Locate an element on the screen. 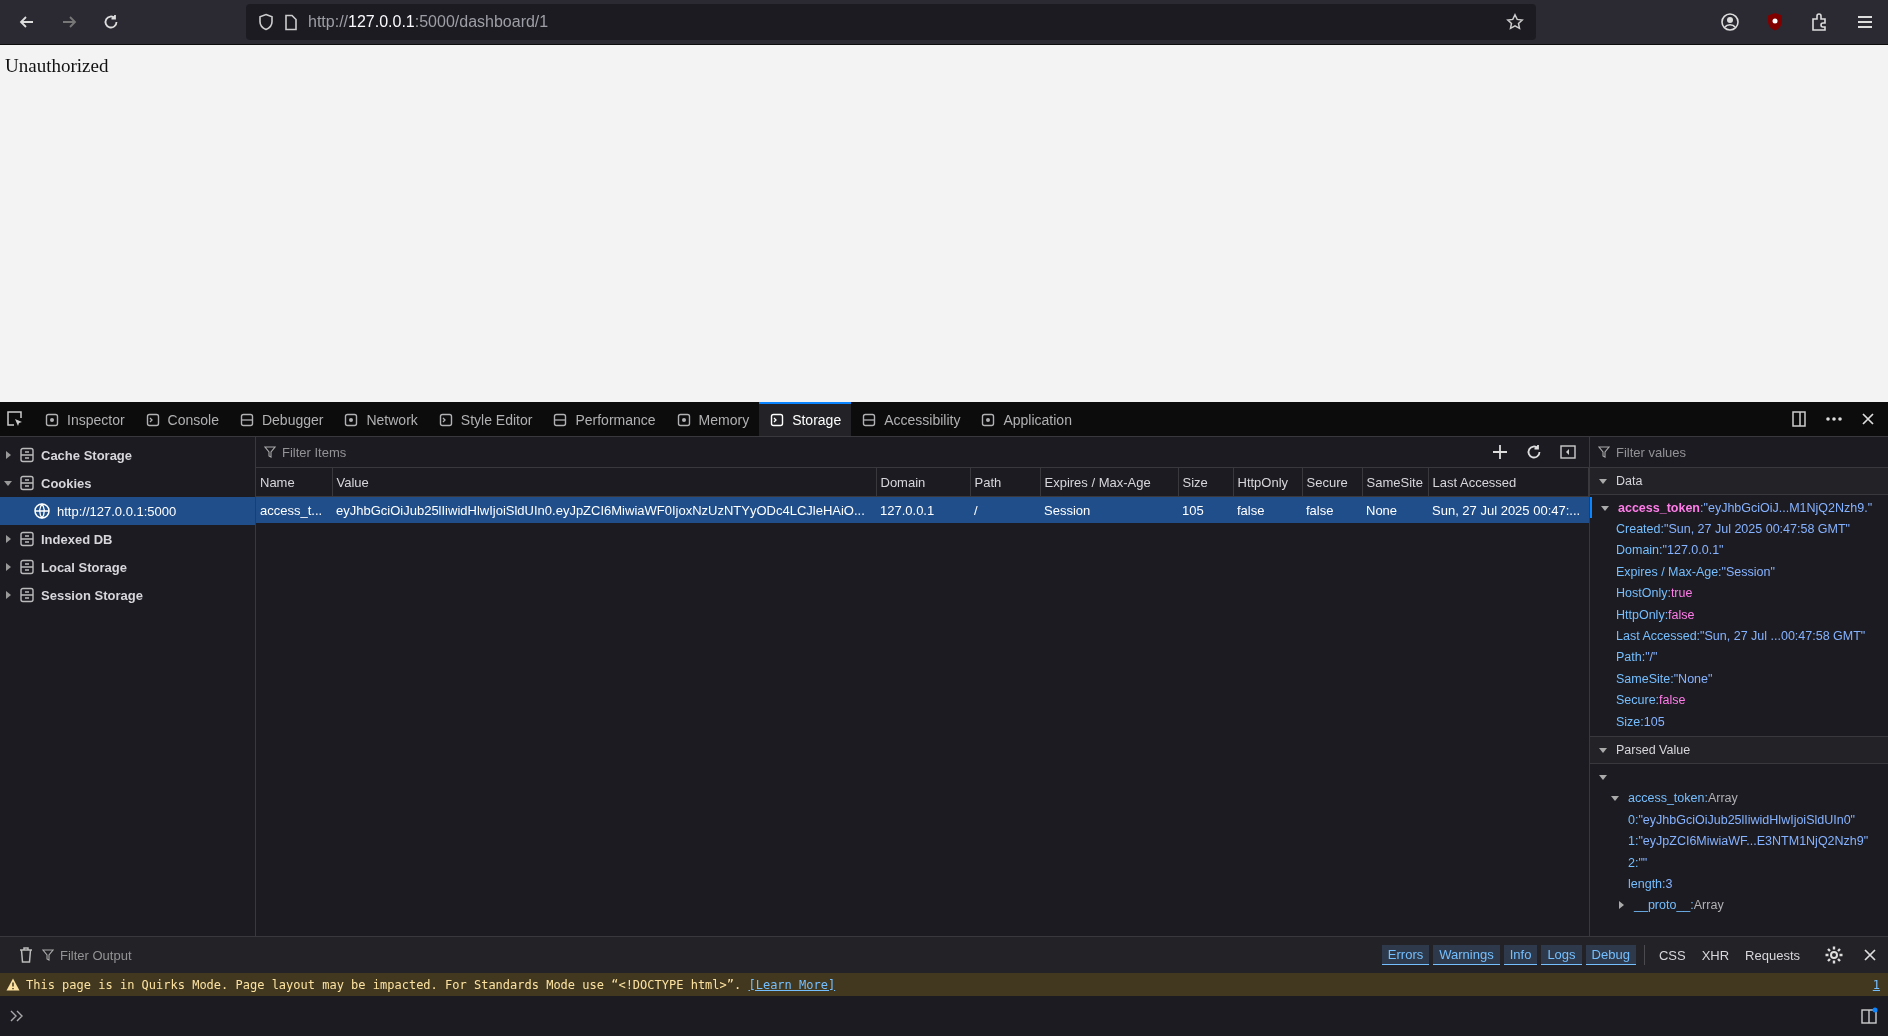 The height and width of the screenshot is (1036, 1888). globe-icon is located at coordinates (42, 511).